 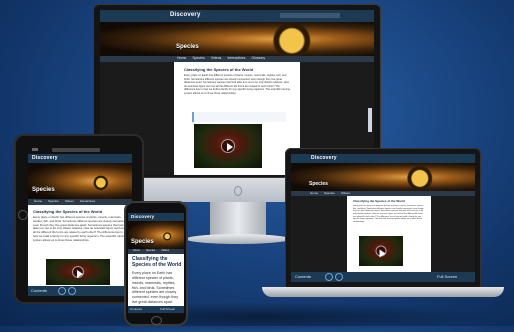 I want to click on back-icon, so click(x=35, y=149).